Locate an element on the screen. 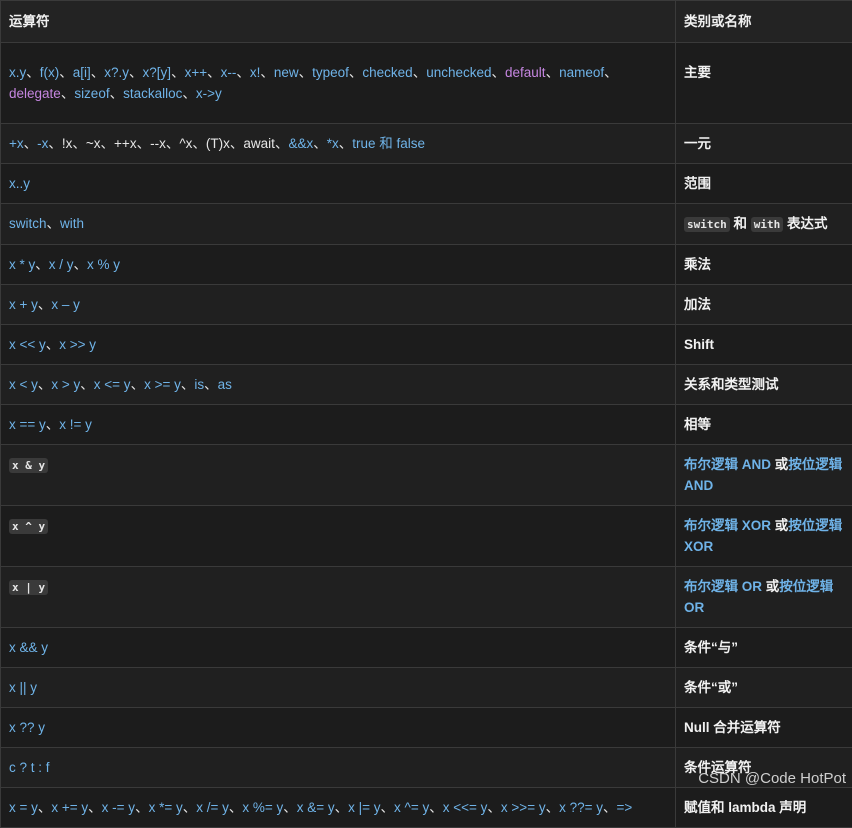  cell-text: 主要 is located at coordinates (697, 72).